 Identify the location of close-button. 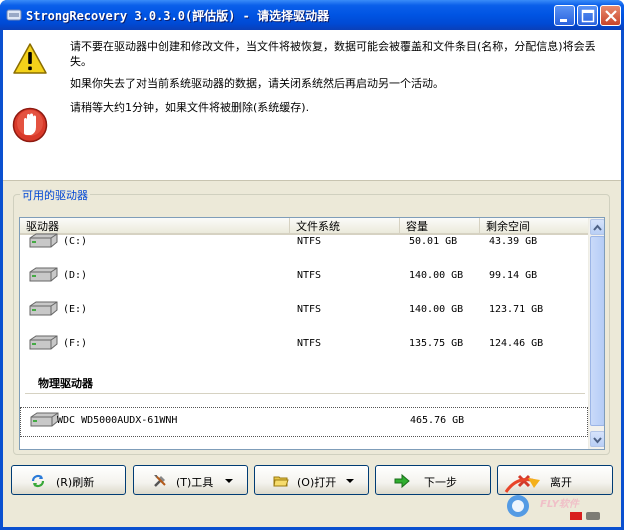
(610, 15).